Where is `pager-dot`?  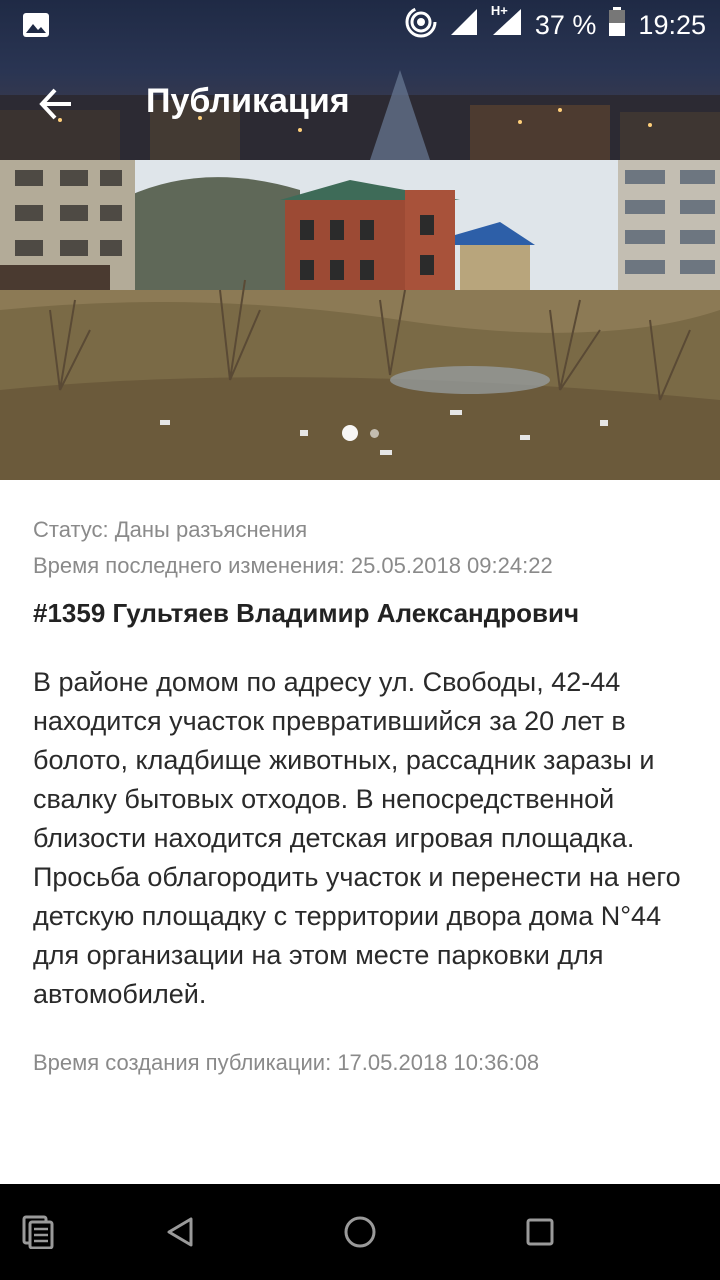
pager-dot is located at coordinates (374, 433).